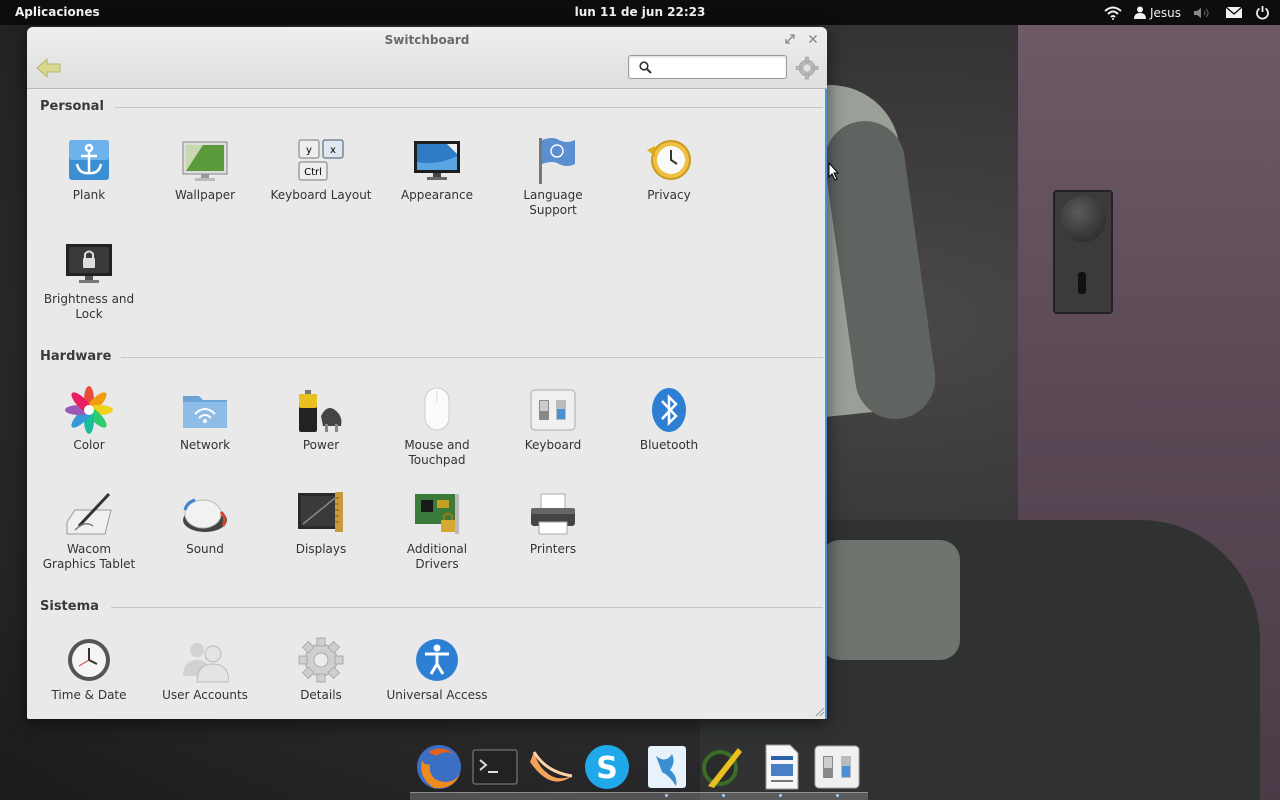  I want to click on network-folder-icon, so click(205, 412).